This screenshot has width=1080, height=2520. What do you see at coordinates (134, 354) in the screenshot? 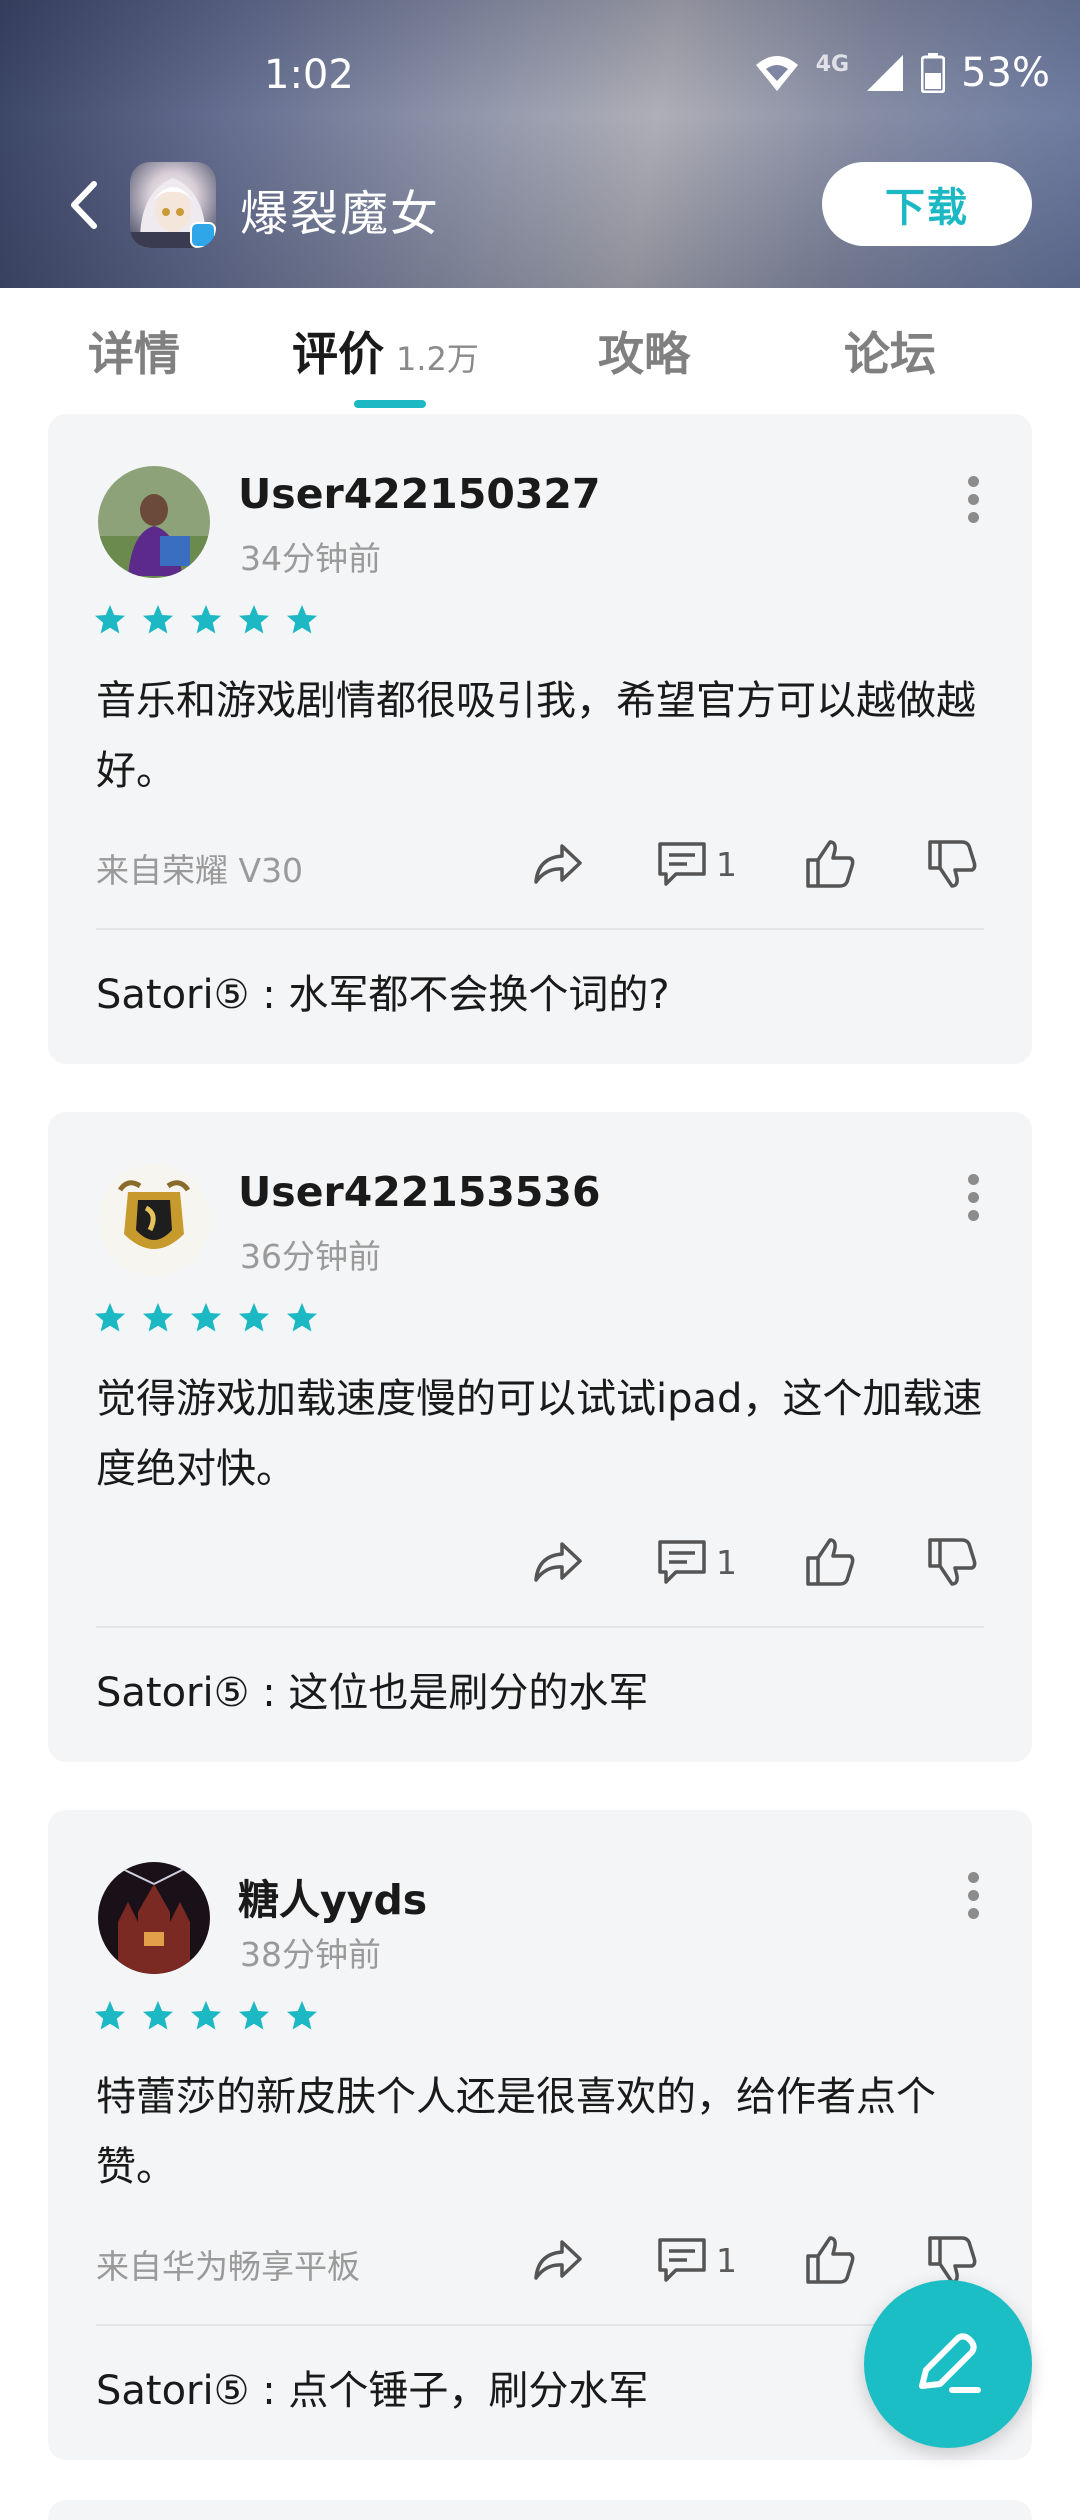
I see `tab-details-label: 详情` at bounding box center [134, 354].